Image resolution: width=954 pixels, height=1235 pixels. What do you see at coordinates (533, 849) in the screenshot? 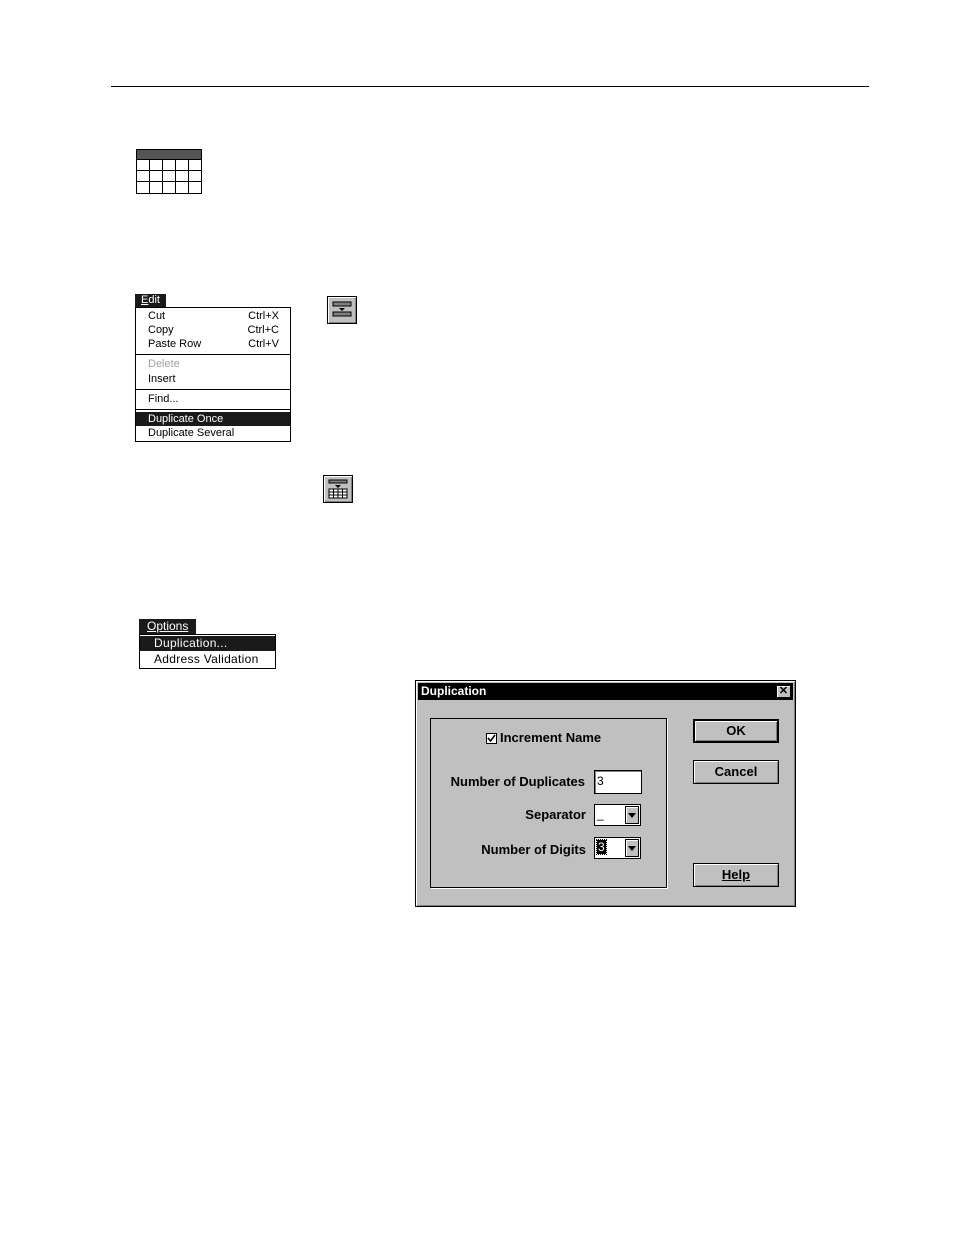
I see `num-digits-label: Number of Digits` at bounding box center [533, 849].